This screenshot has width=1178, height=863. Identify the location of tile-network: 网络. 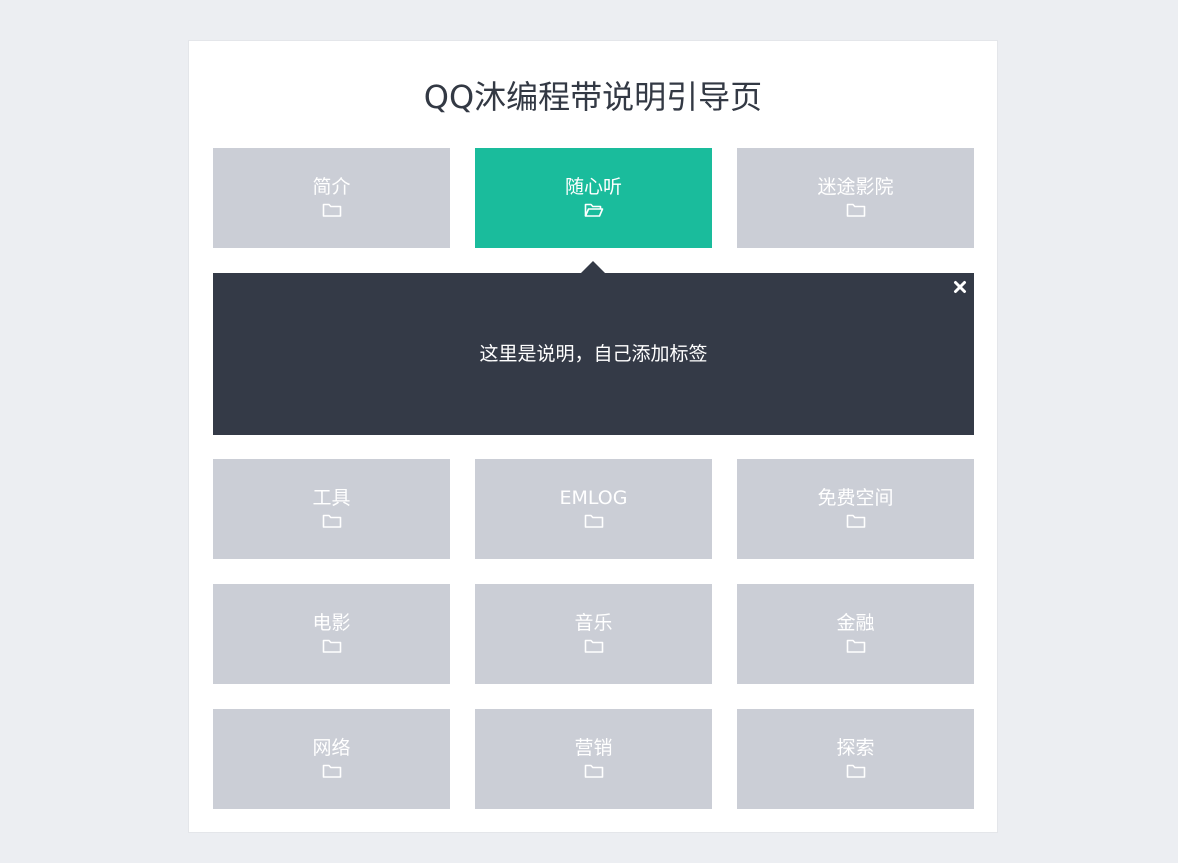
(331, 759).